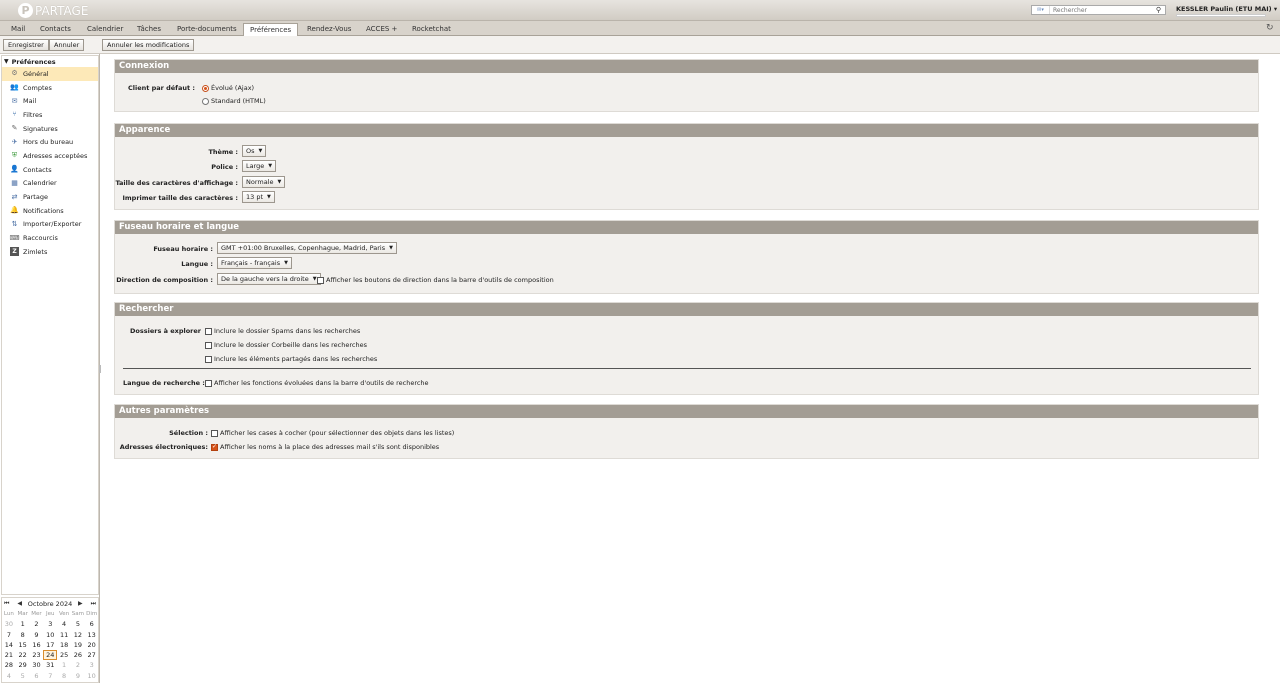 The width and height of the screenshot is (1280, 683). What do you see at coordinates (1041, 10) in the screenshot?
I see `search-type-dropdown: ✉▾` at bounding box center [1041, 10].